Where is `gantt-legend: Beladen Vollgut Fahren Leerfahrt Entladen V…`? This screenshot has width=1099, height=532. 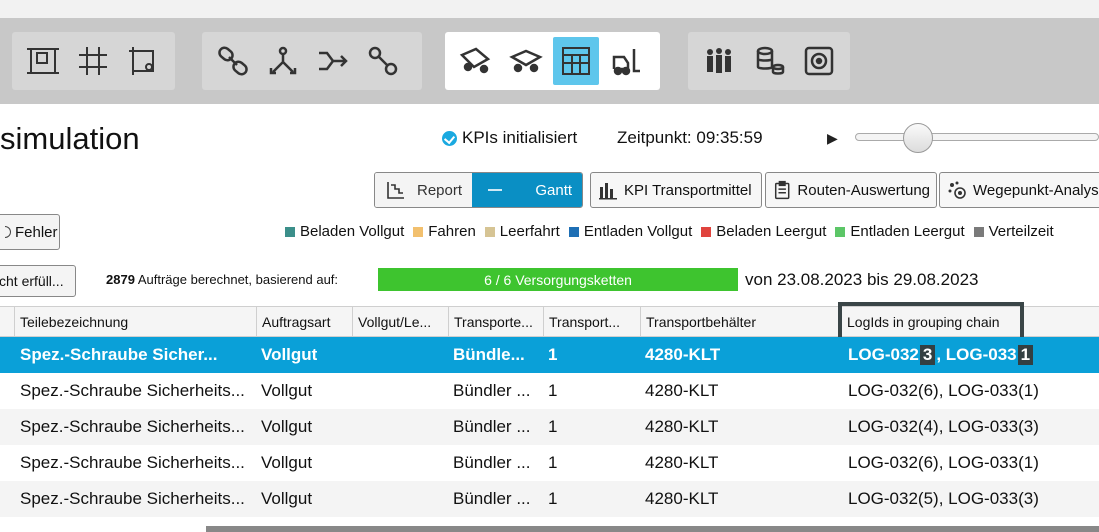
gantt-legend: Beladen Vollgut Fahren Leerfahrt Entladen V… is located at coordinates (669, 231).